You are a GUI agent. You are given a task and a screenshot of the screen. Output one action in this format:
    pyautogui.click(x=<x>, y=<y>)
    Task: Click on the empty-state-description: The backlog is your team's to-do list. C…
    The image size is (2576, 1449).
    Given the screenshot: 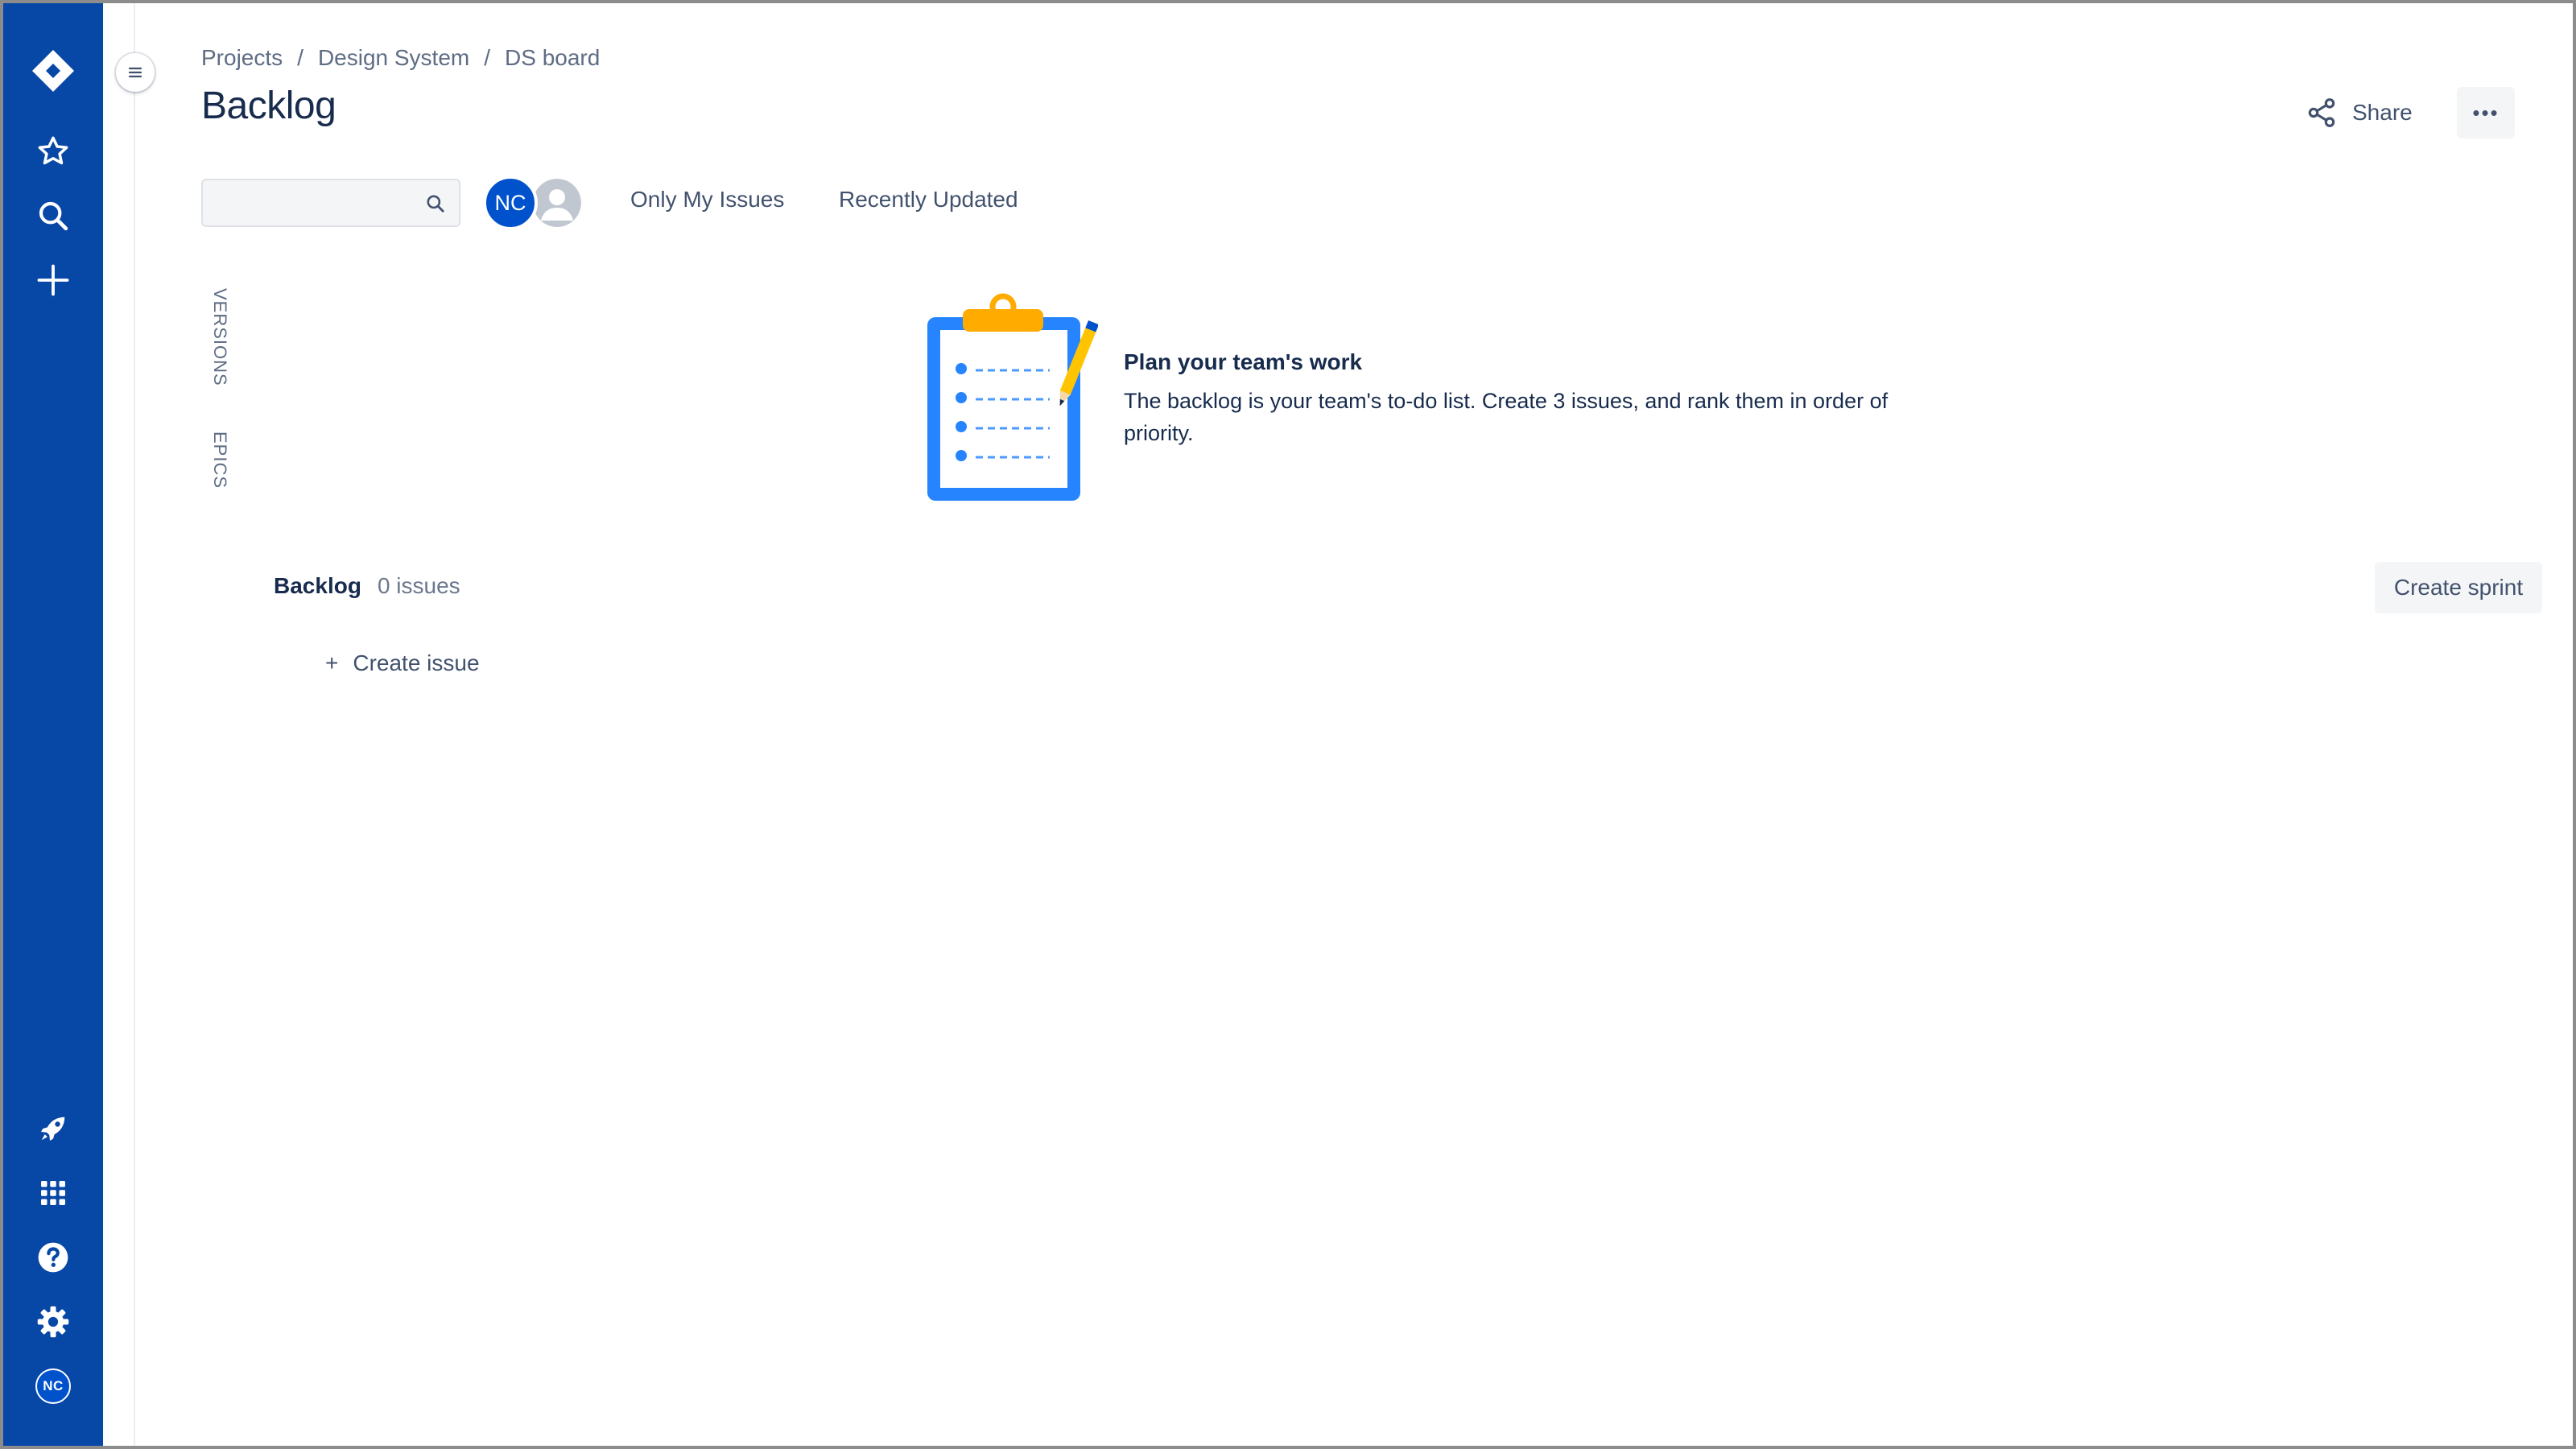 What is the action you would take?
    pyautogui.click(x=1506, y=417)
    